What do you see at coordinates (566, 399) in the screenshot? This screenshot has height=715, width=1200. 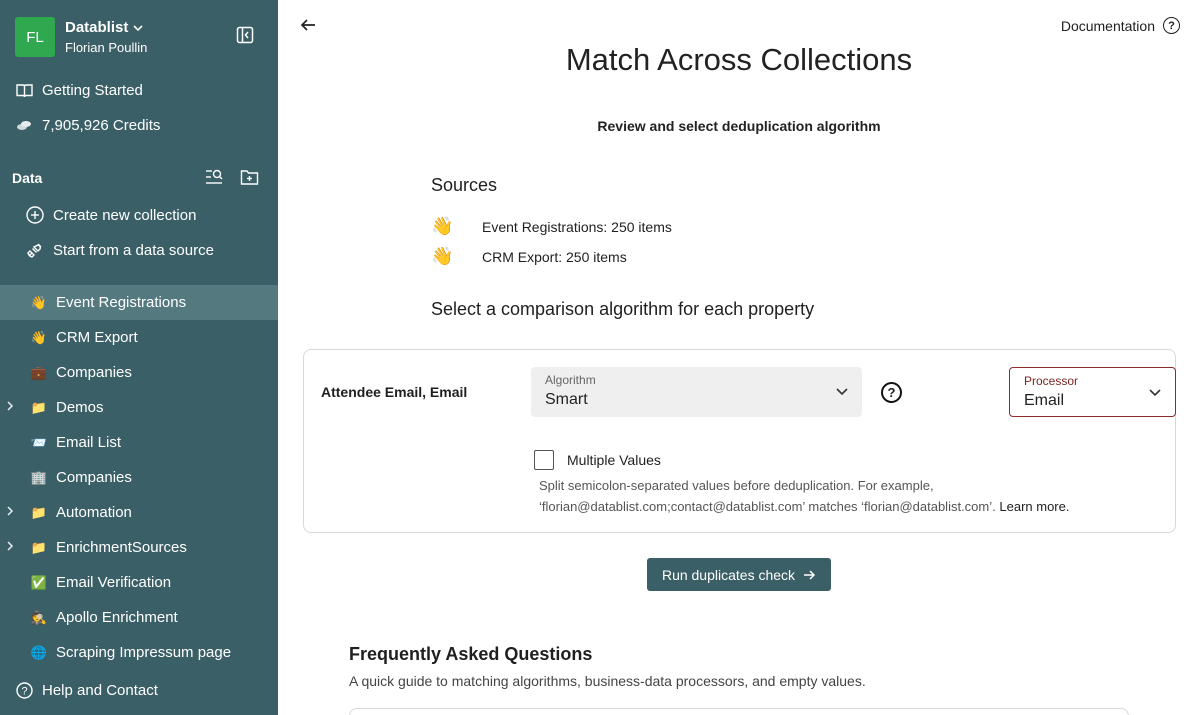 I see `algorithm-select-value: Smart` at bounding box center [566, 399].